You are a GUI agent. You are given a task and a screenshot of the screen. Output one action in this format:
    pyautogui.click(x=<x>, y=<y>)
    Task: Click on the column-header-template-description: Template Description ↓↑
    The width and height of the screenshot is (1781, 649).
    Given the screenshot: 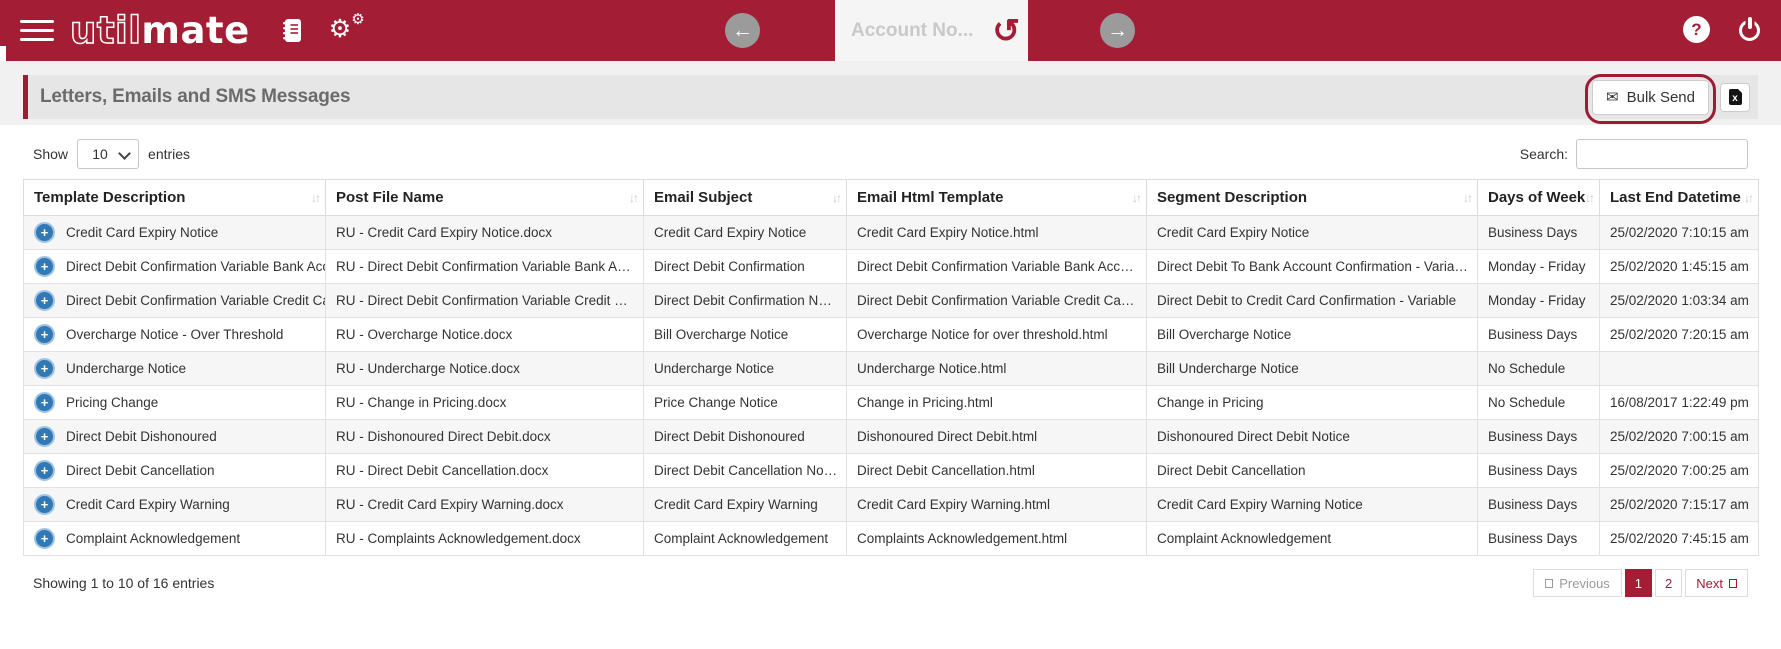 What is the action you would take?
    pyautogui.click(x=174, y=197)
    